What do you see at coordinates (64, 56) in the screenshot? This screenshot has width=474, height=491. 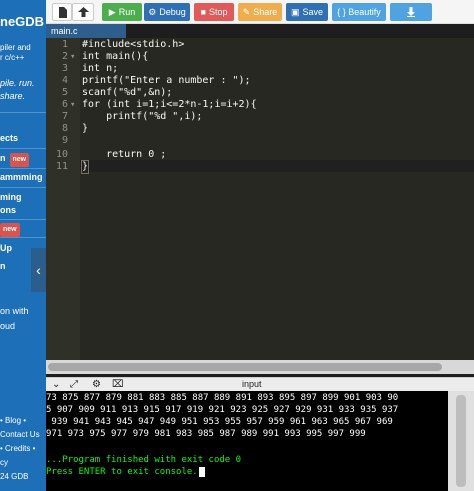 I see `line-number: 2` at bounding box center [64, 56].